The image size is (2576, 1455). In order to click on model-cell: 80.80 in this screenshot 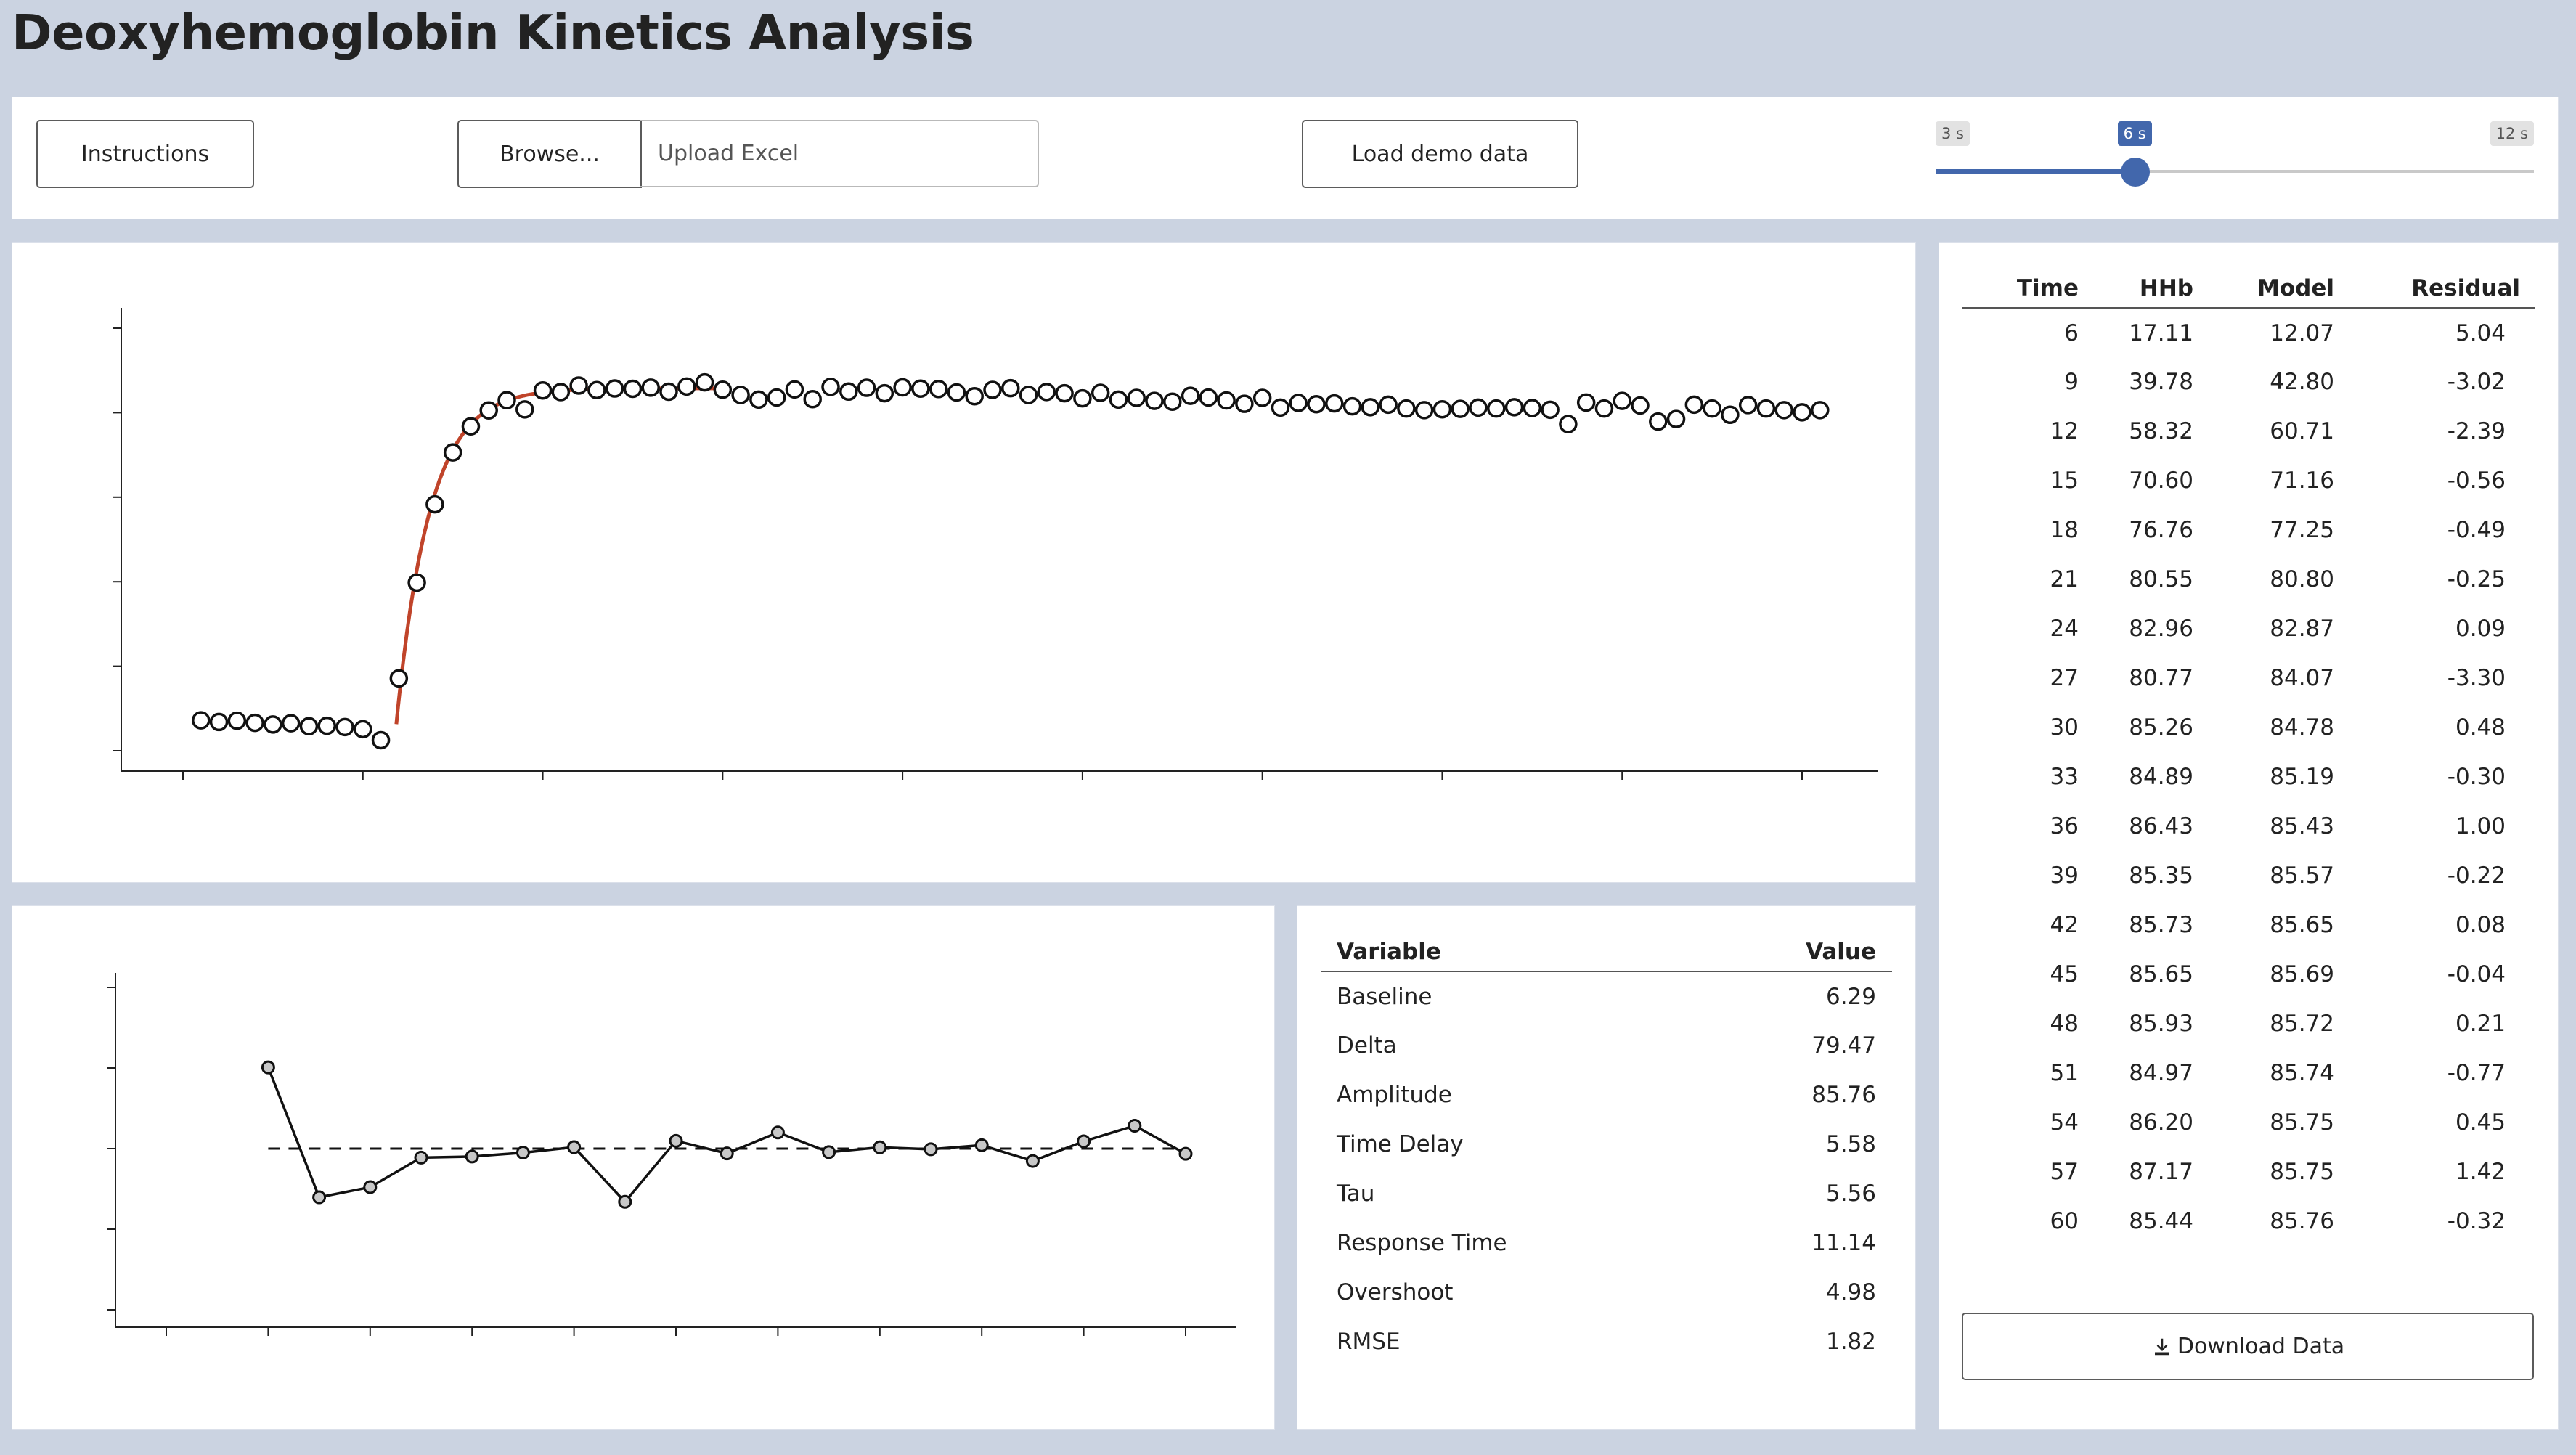, I will do `click(2302, 579)`.